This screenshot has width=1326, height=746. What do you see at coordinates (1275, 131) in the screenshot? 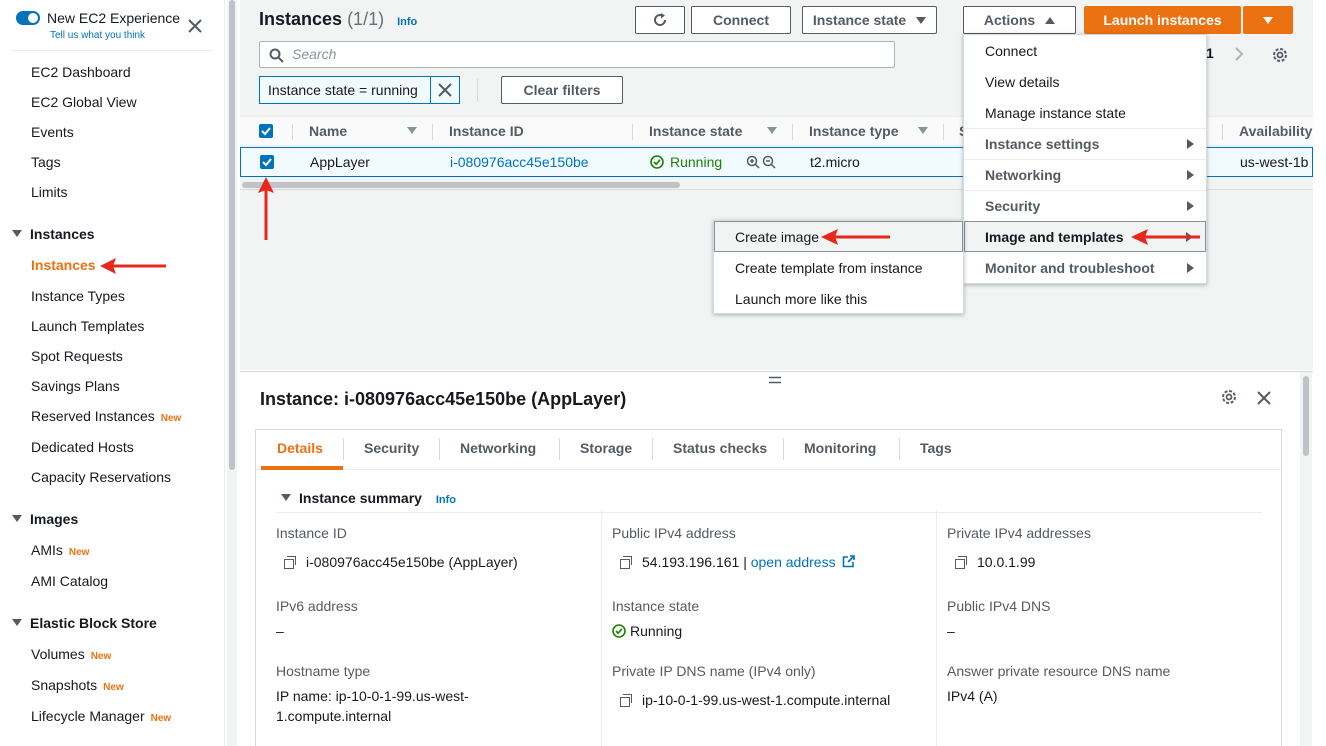
I see `column-availability-zone: Availability` at bounding box center [1275, 131].